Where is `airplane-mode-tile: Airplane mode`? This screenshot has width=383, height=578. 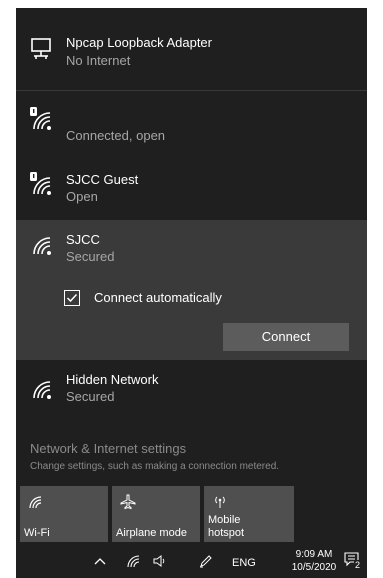
airplane-mode-tile: Airplane mode is located at coordinates (156, 514).